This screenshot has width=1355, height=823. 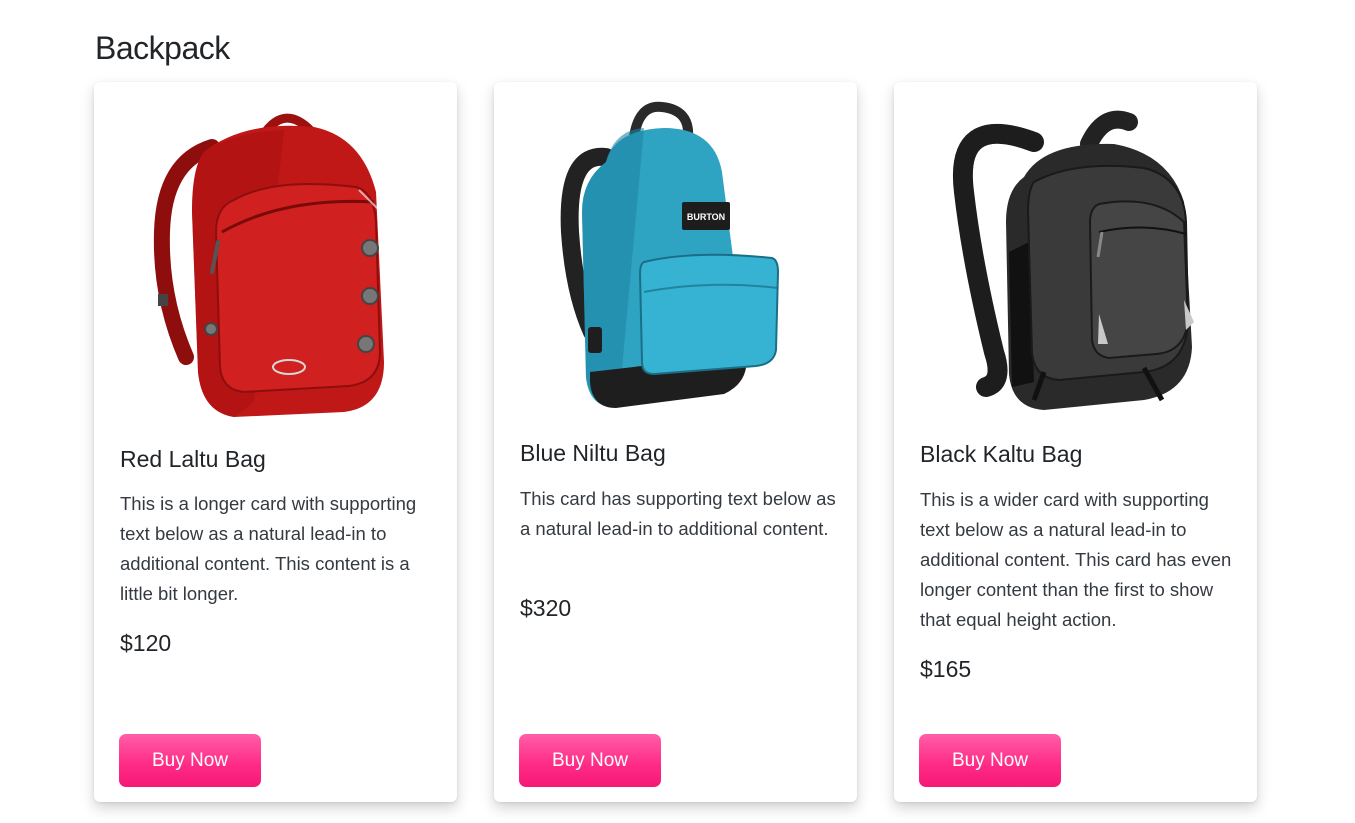 I want to click on product-name: Red Laltu Bag, so click(x=193, y=459).